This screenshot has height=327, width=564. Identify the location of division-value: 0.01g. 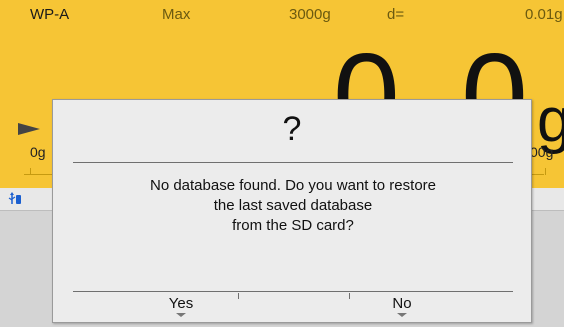
(544, 14).